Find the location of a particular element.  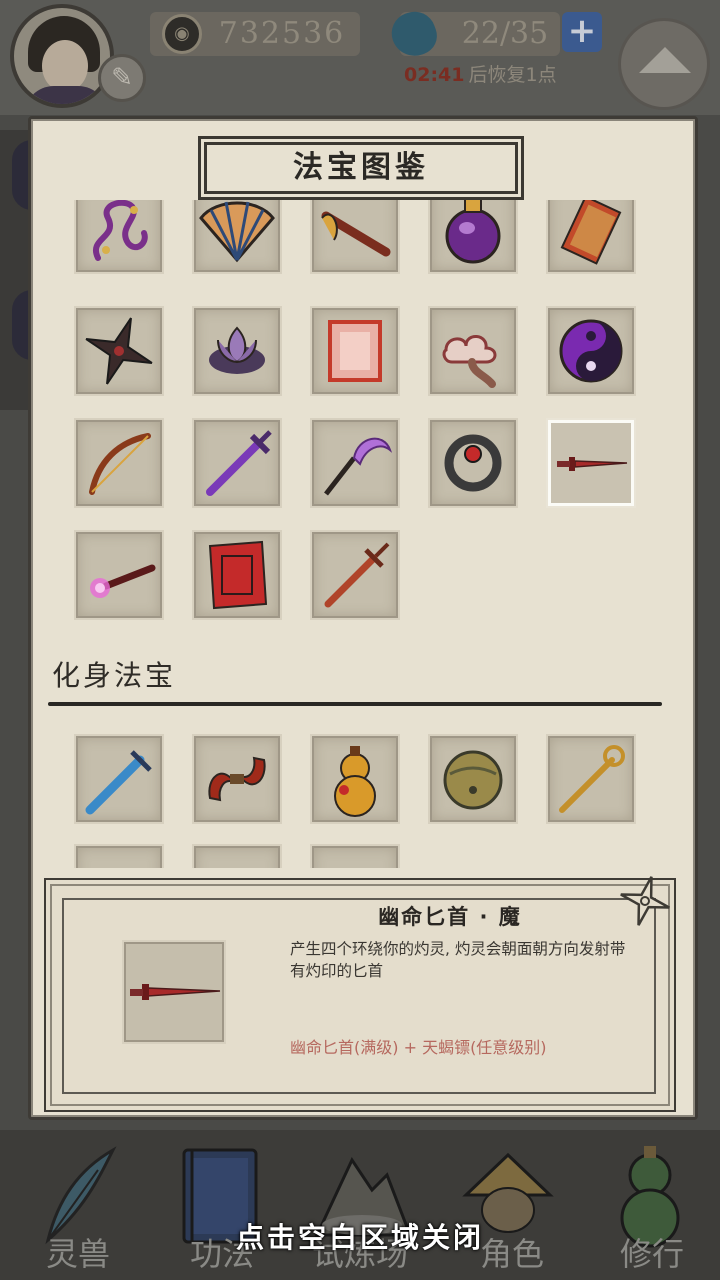

bow-icon is located at coordinates (120, 464).